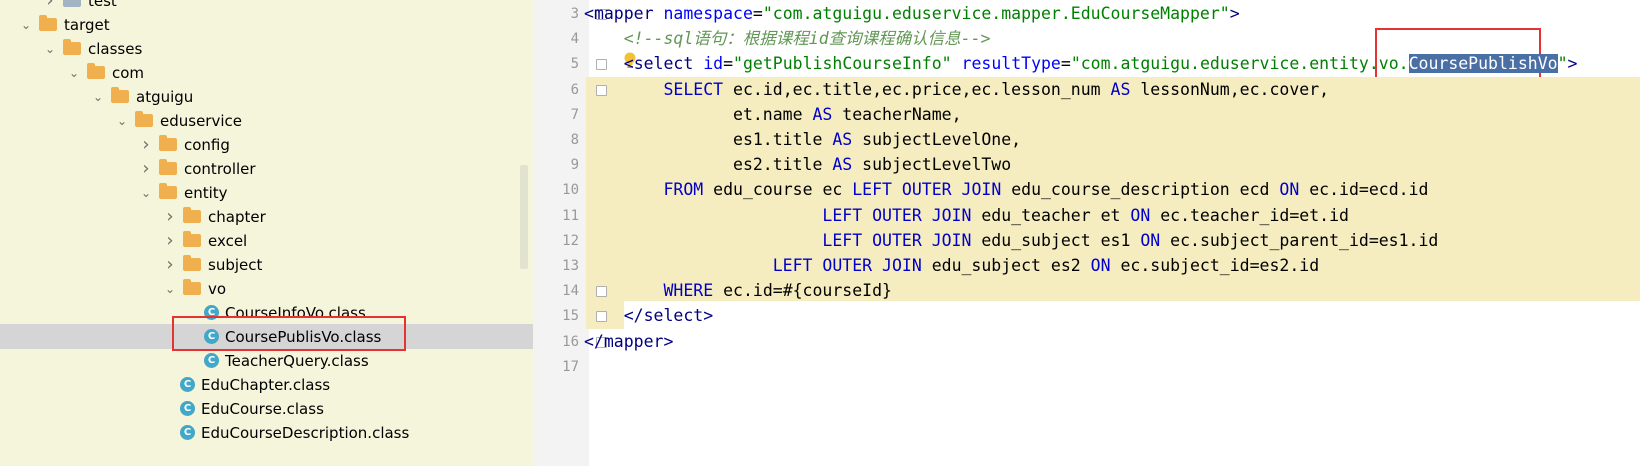 Image resolution: width=1640 pixels, height=466 pixels. I want to click on code-token: edu_course_description ecd, so click(1140, 190).